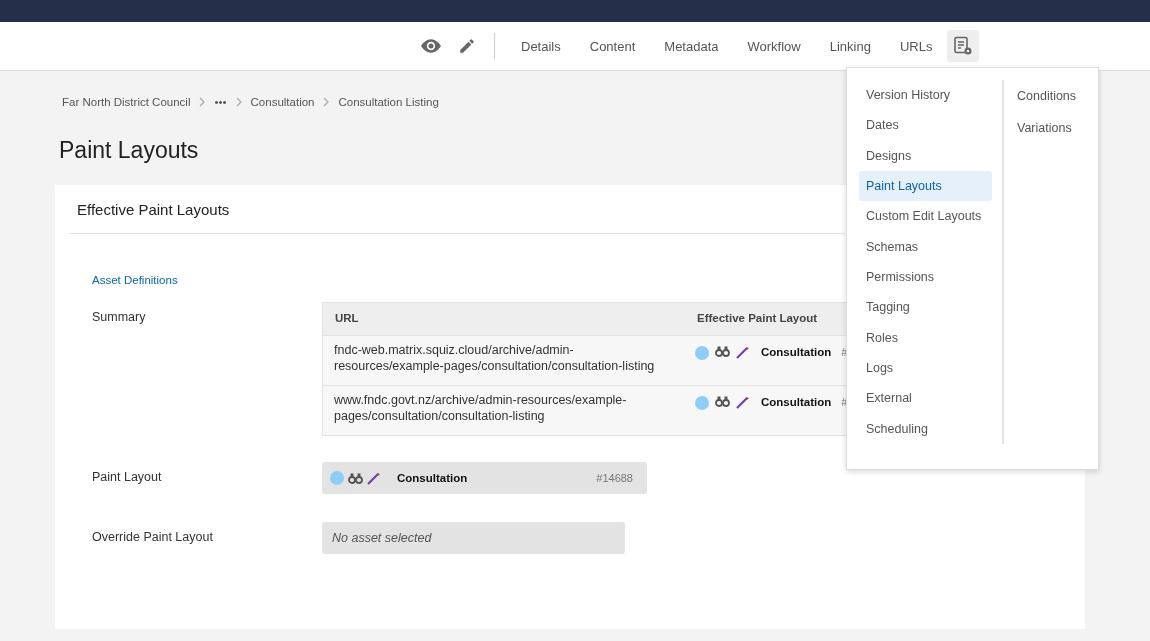  What do you see at coordinates (347, 318) in the screenshot?
I see `column-header: URL` at bounding box center [347, 318].